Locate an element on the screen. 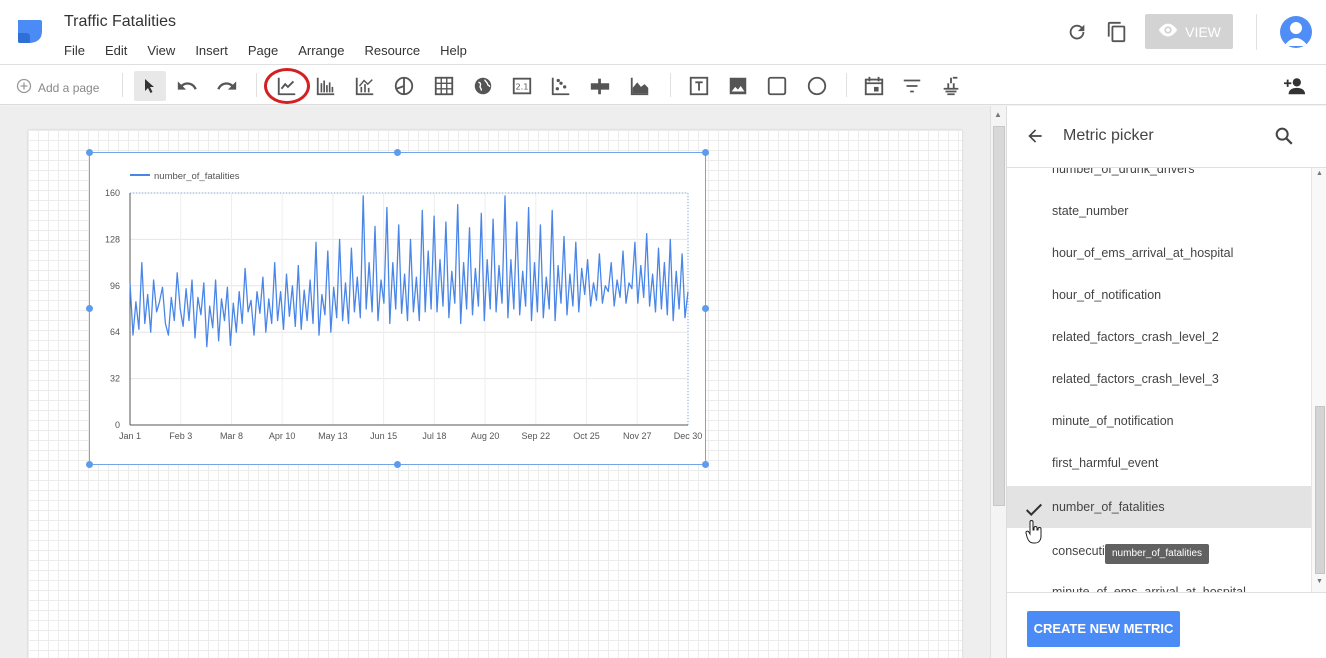 The height and width of the screenshot is (658, 1326). header-divider is located at coordinates (1256, 32).